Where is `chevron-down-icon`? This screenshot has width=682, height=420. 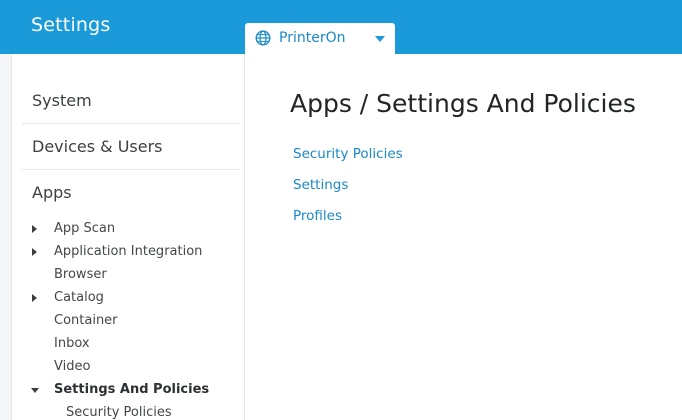
chevron-down-icon is located at coordinates (380, 39).